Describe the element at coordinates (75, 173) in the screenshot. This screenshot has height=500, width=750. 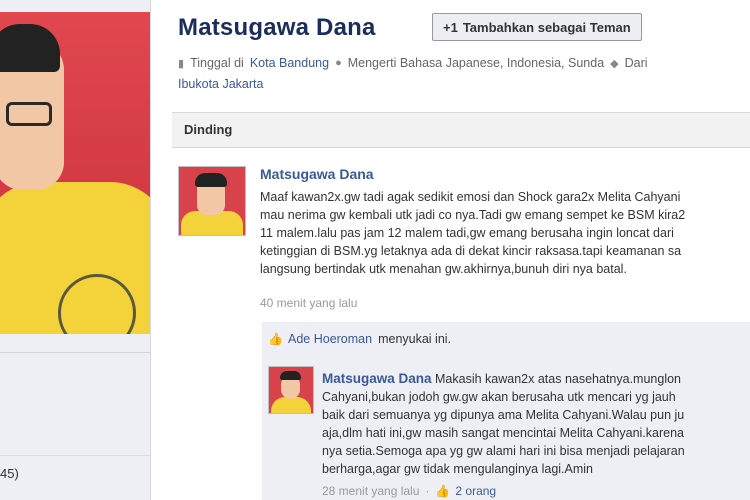
I see `profile-picture` at that location.